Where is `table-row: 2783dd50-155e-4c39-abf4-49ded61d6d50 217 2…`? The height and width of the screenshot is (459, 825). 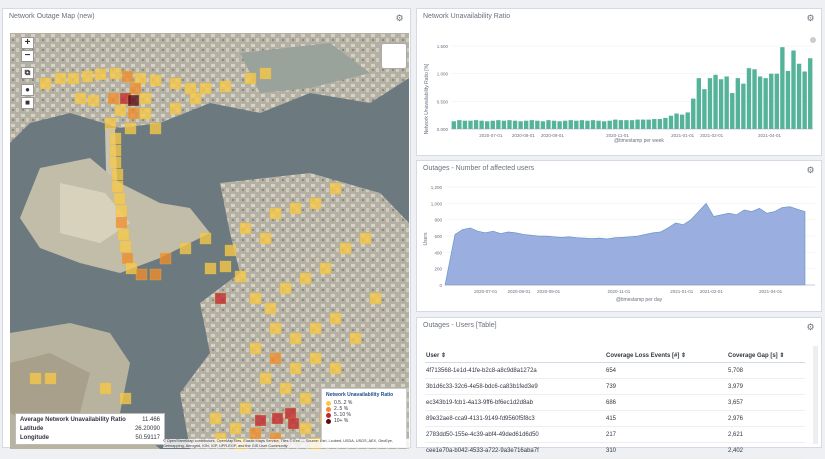
table-row: 2783dd50-155e-4c39-abf4-49ded61d6d50 217 2… is located at coordinates (615, 434).